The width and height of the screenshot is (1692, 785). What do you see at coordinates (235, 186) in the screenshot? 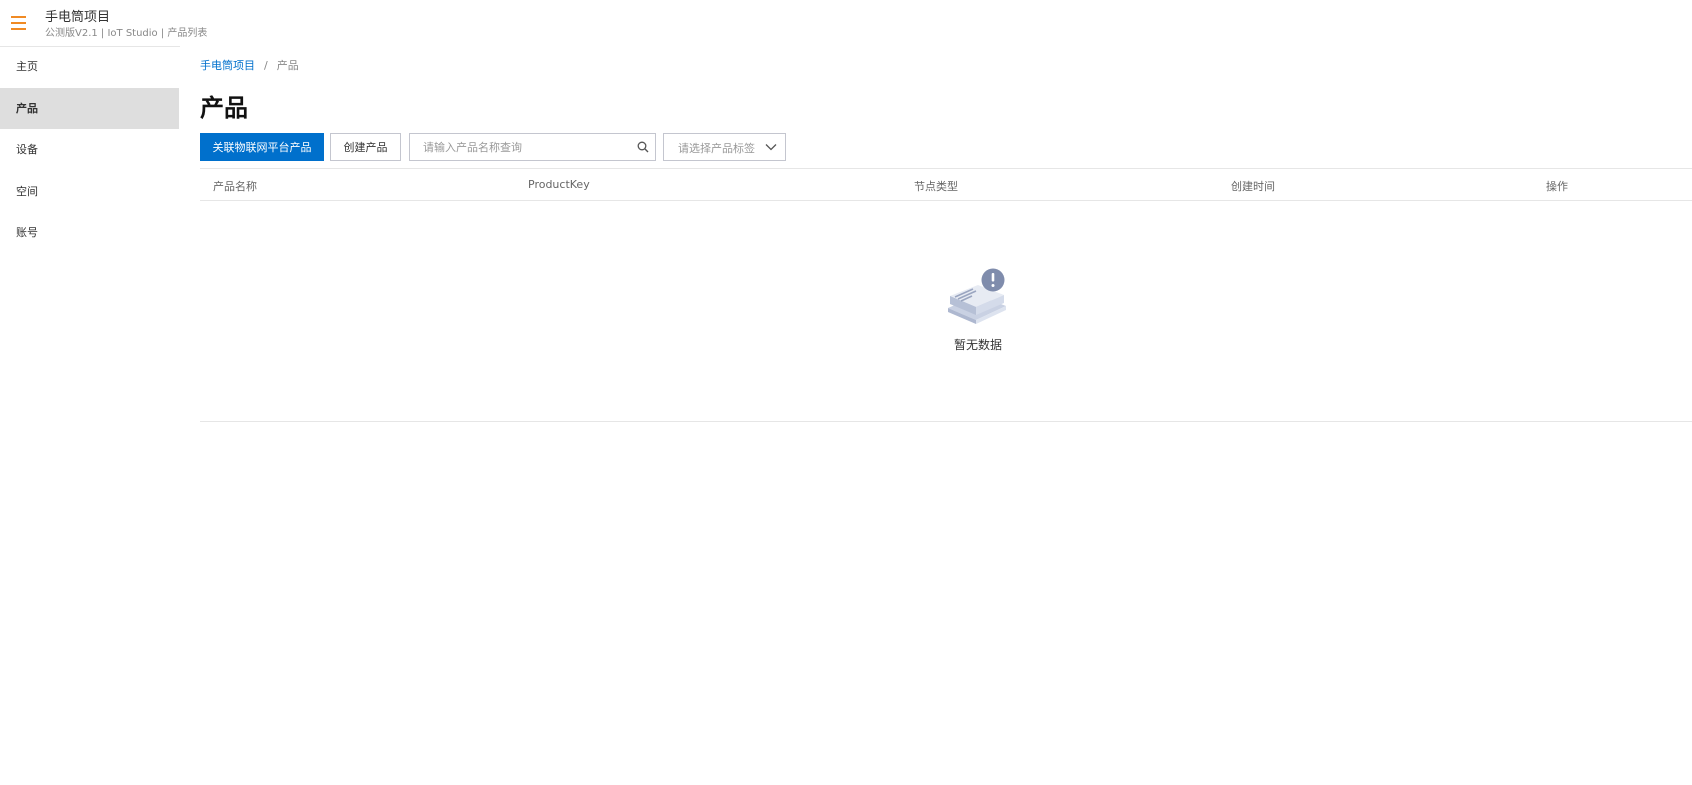
I see `column-header-product-name: 产品名称` at bounding box center [235, 186].